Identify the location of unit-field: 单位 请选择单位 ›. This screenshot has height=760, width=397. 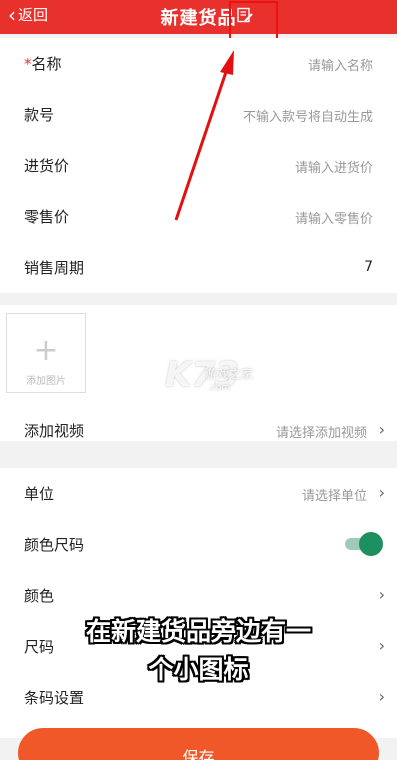
(198, 493).